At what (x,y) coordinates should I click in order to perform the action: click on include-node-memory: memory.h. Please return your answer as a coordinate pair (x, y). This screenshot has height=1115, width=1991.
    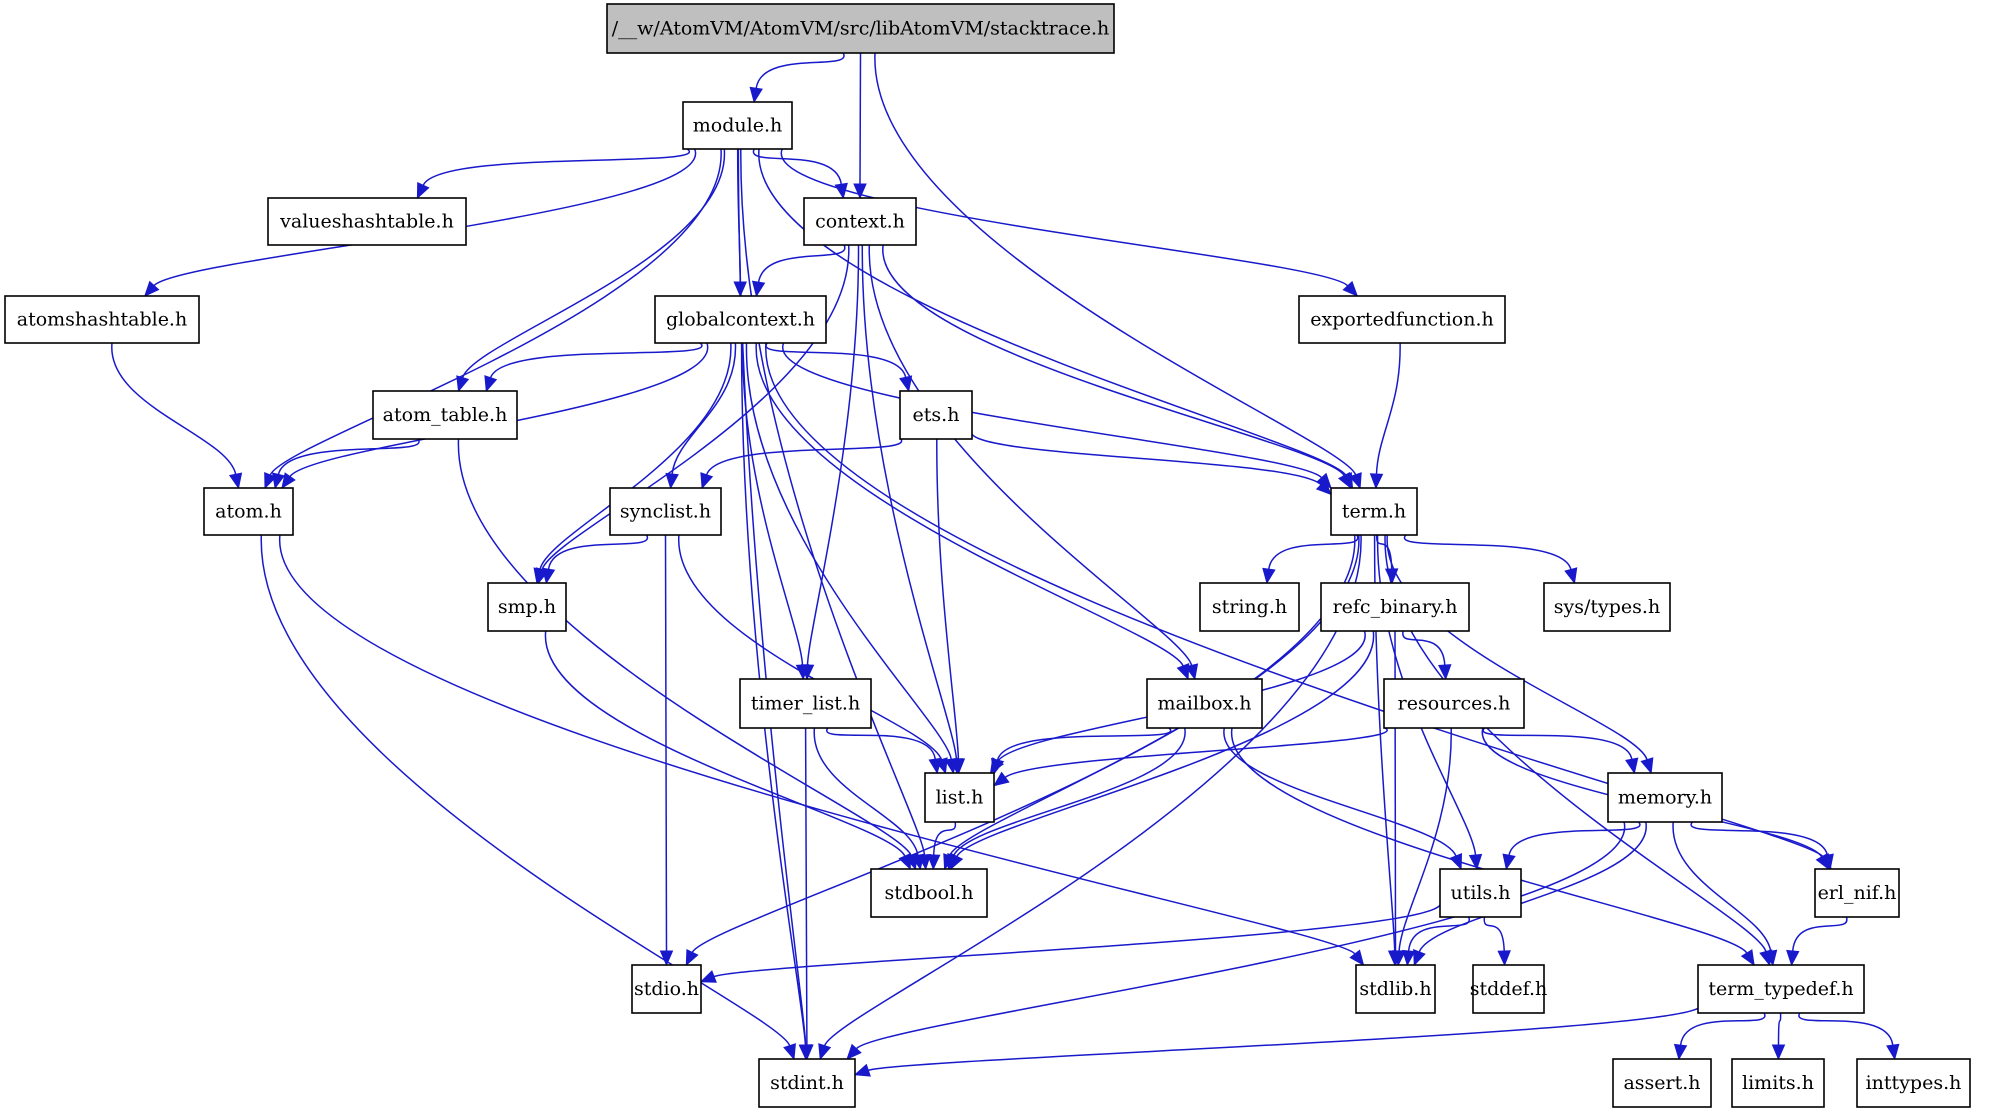
    Looking at the image, I should click on (1665, 797).